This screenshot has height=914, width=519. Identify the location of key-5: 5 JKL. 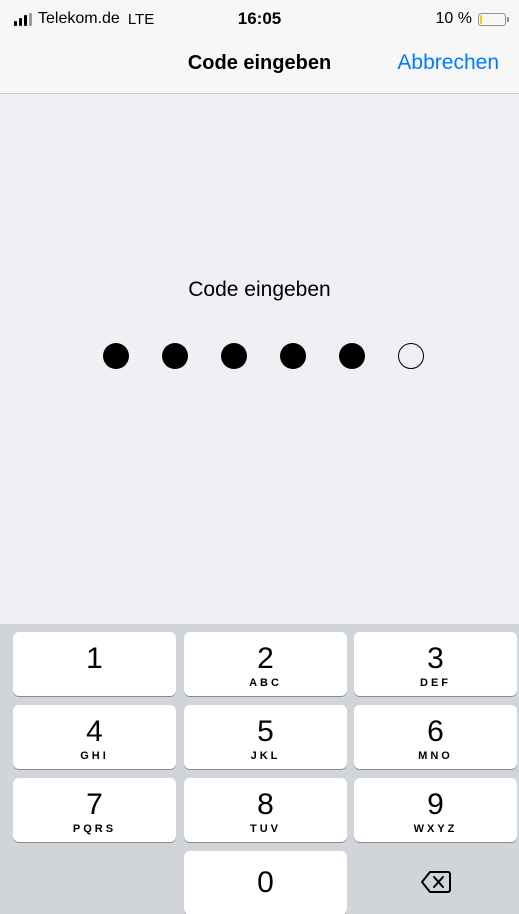
(265, 737).